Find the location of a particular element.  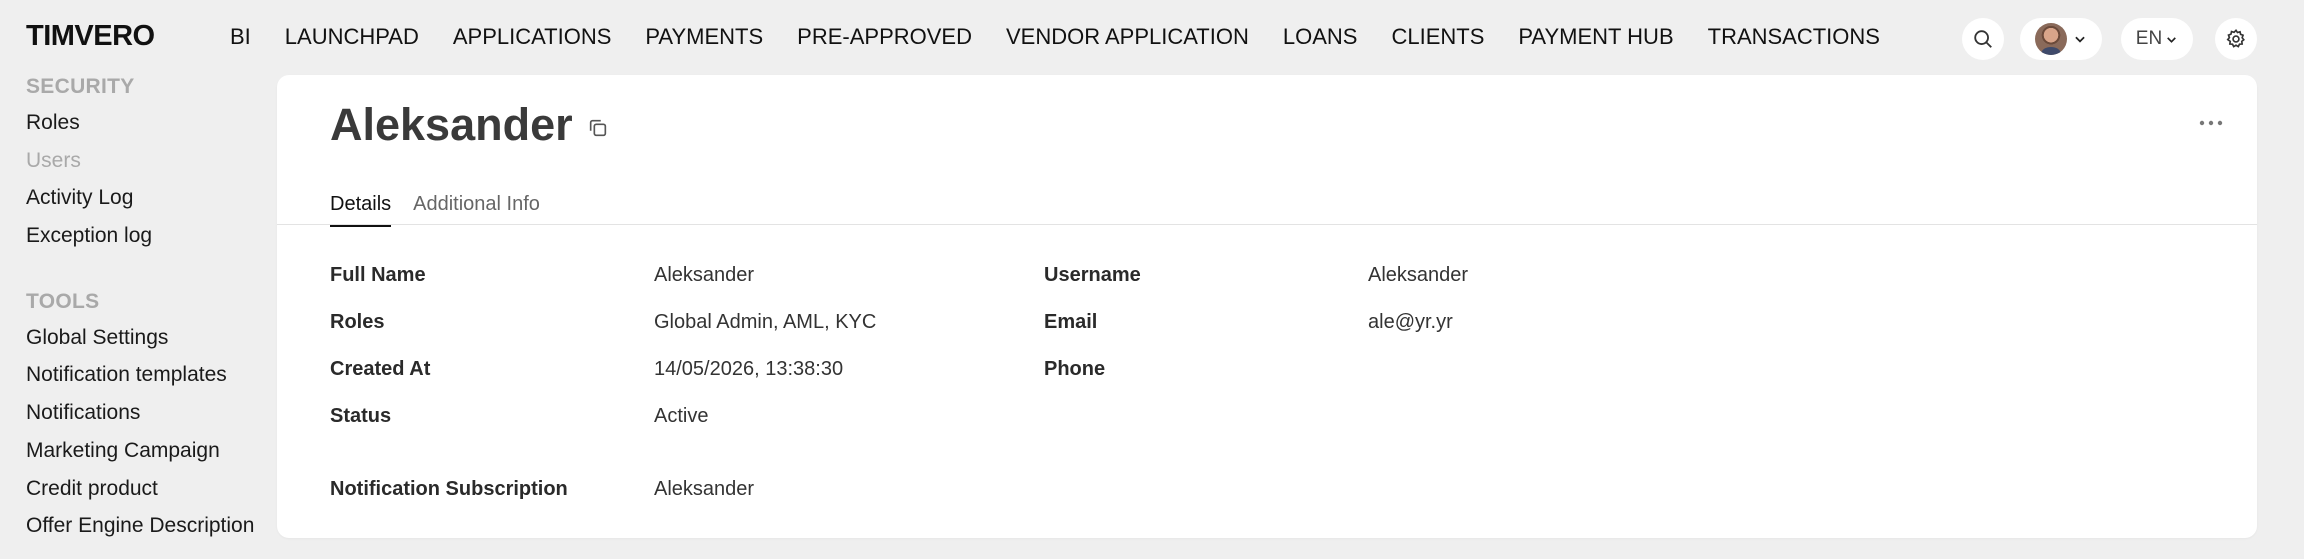

field-value-full-name: Aleksander is located at coordinates (704, 275).